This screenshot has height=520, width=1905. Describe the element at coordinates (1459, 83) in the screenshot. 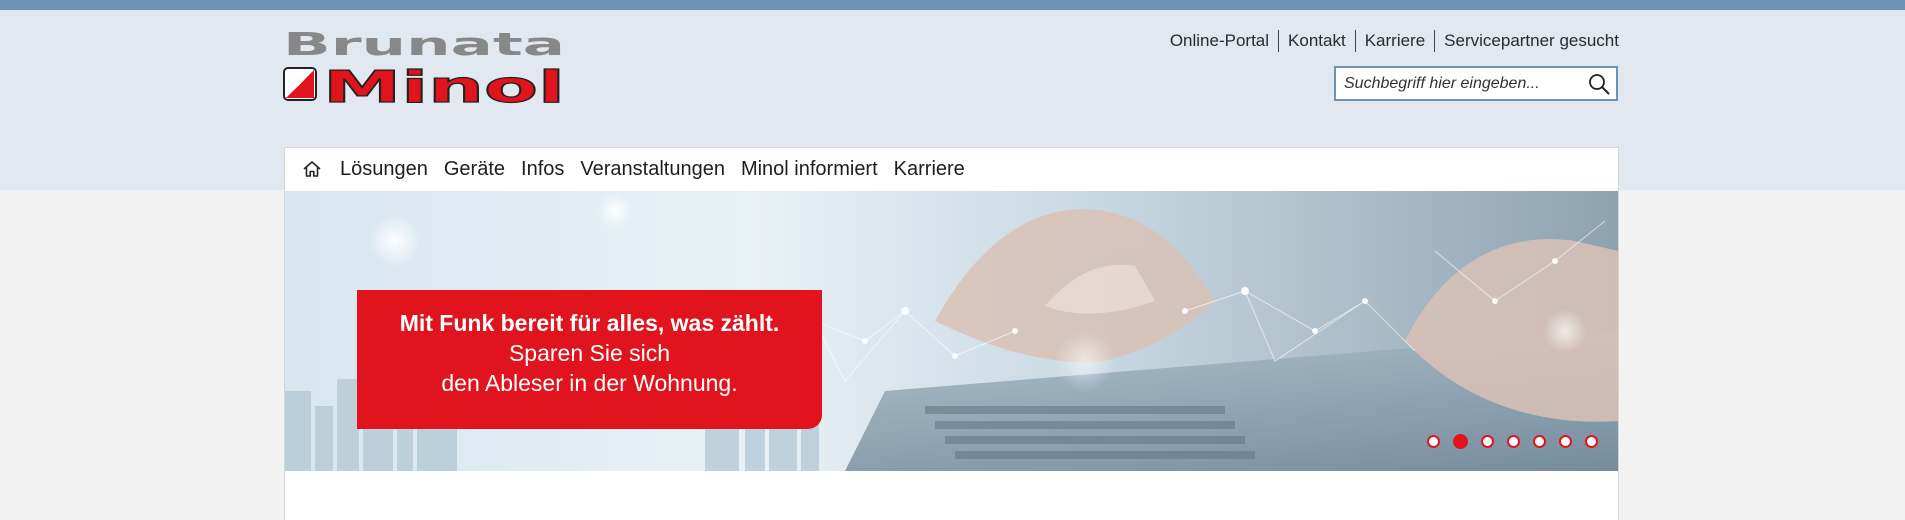

I see `search-input` at that location.